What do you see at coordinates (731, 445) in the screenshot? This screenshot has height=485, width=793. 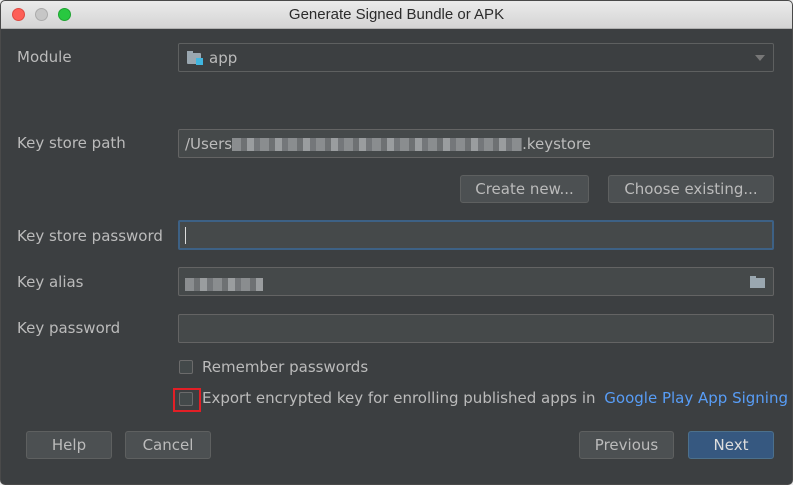 I see `next-button: Next` at bounding box center [731, 445].